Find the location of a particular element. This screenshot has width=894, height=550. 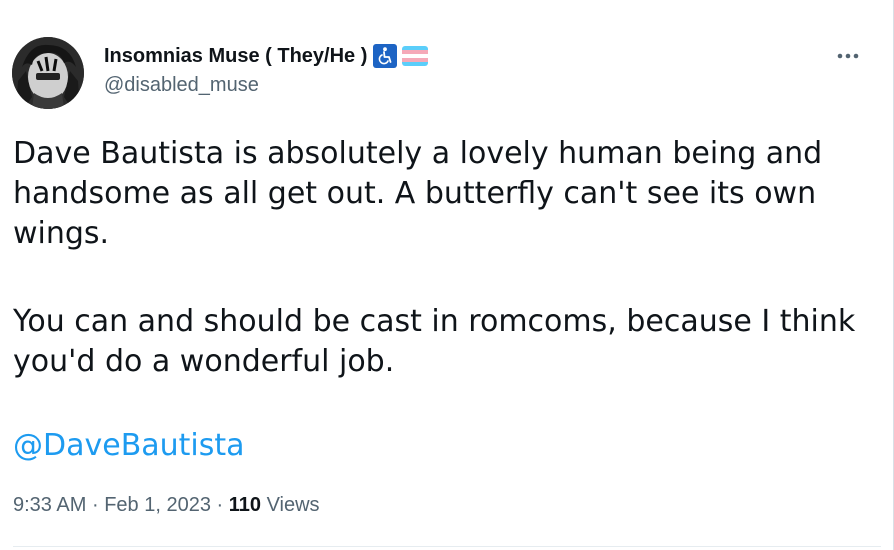

more-dots-icon is located at coordinates (848, 56).